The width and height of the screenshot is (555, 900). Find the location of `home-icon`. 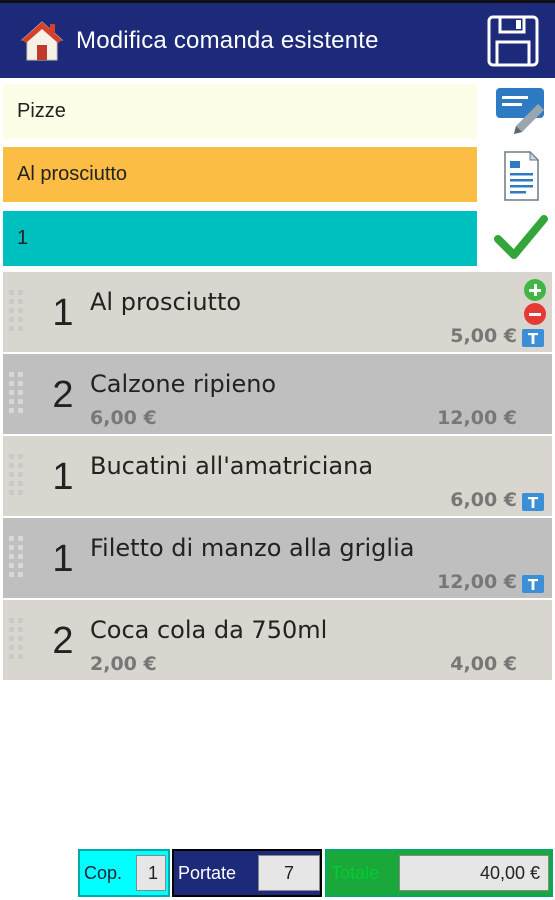

home-icon is located at coordinates (42, 41).